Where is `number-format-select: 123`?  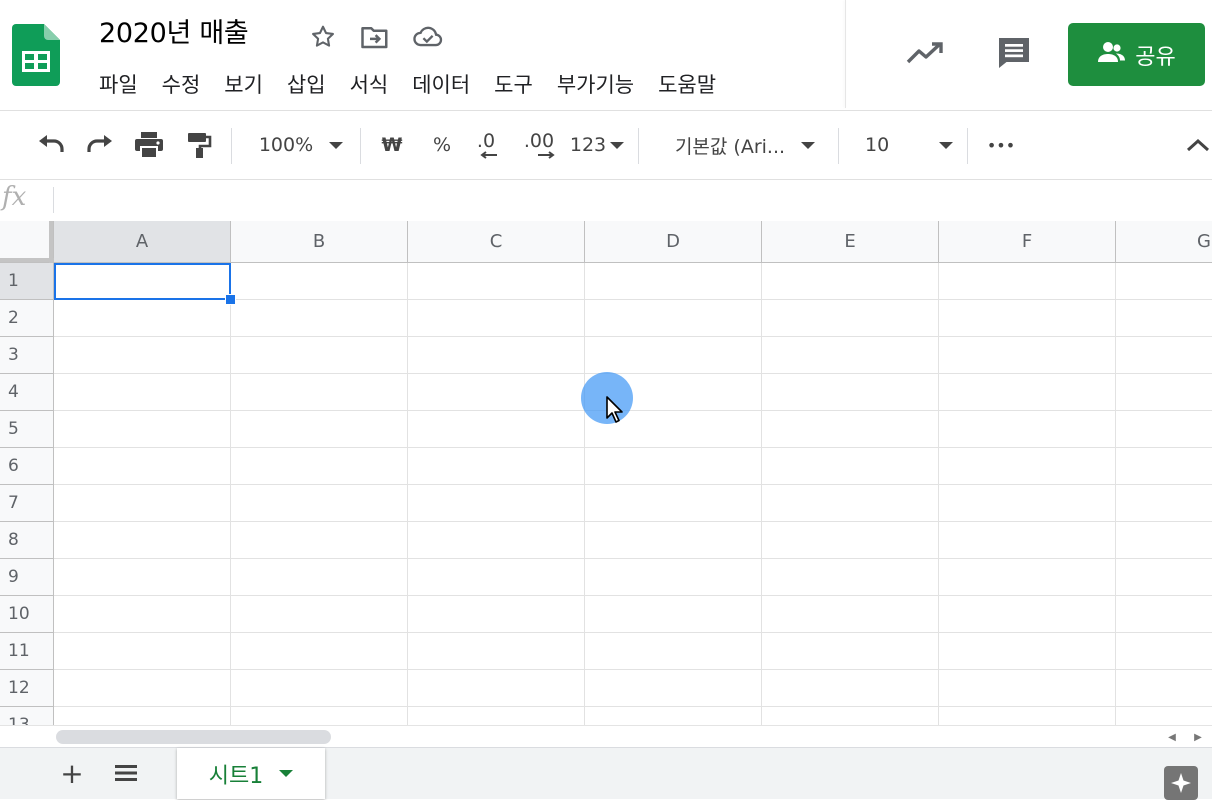
number-format-select: 123 is located at coordinates (597, 145).